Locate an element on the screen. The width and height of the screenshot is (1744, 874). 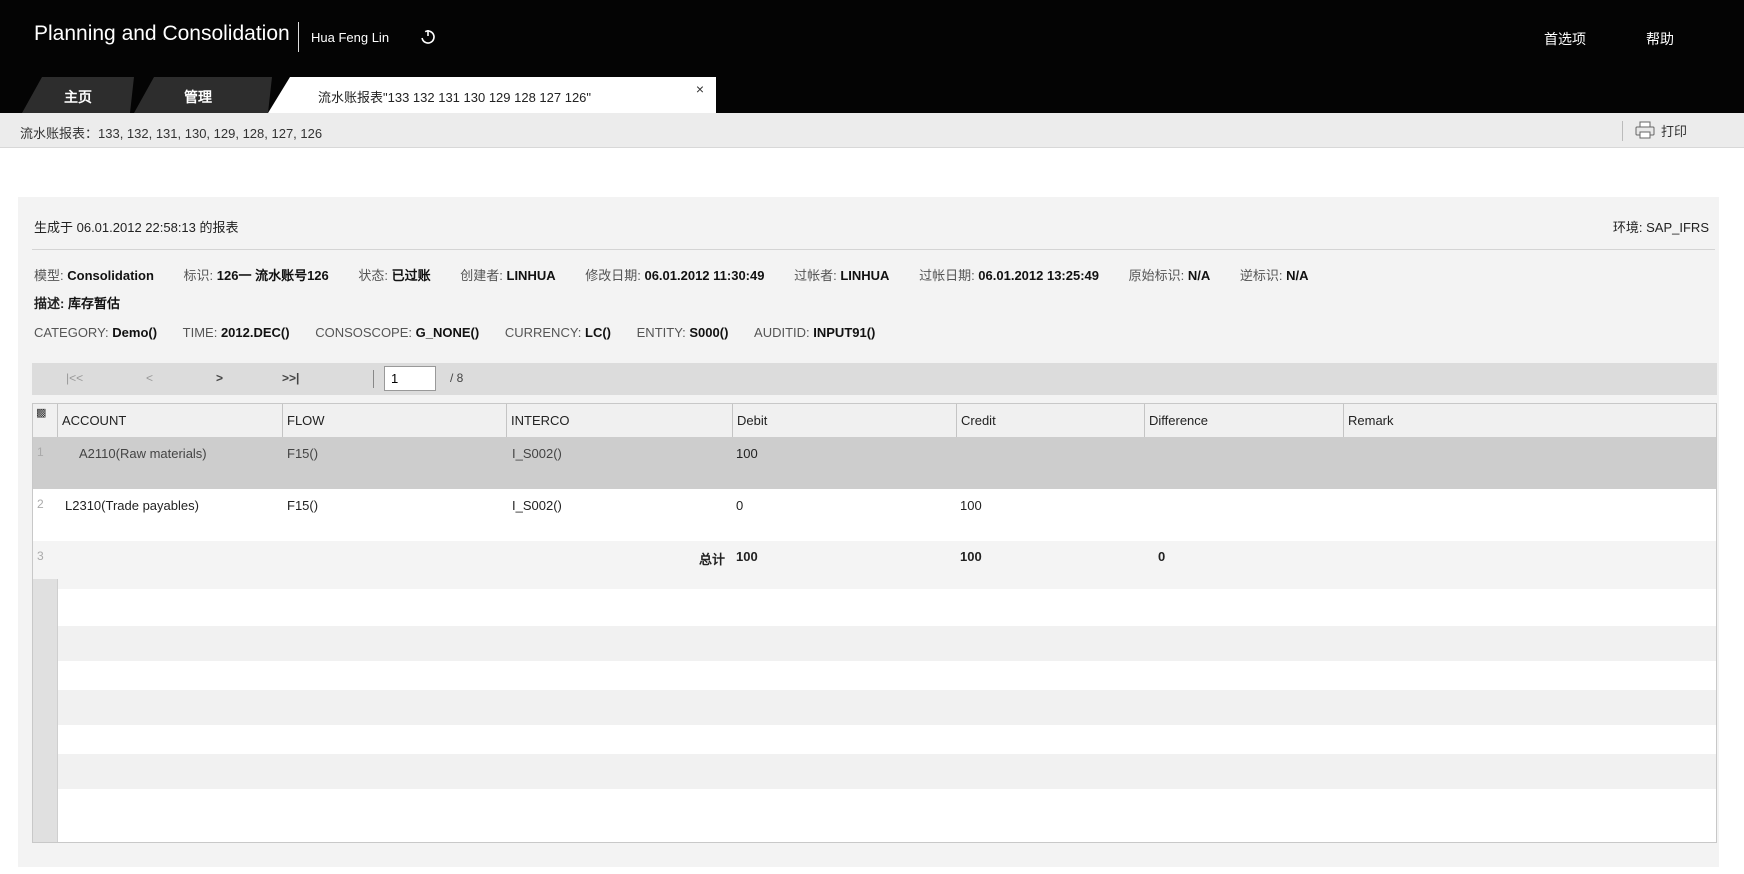
meta-description: 描述: 库存暂估 is located at coordinates (77, 302).